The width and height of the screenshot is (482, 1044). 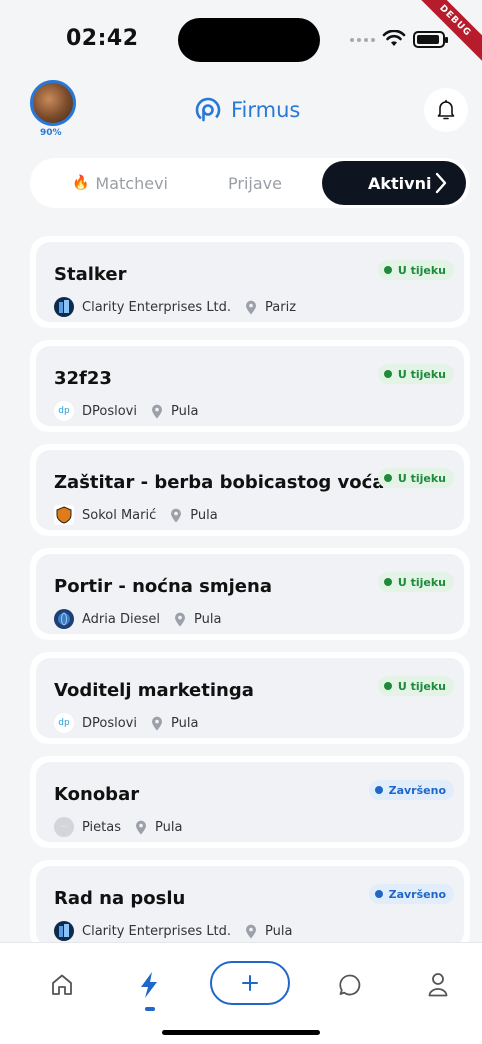 I want to click on app-name: Firmus, so click(x=266, y=110).